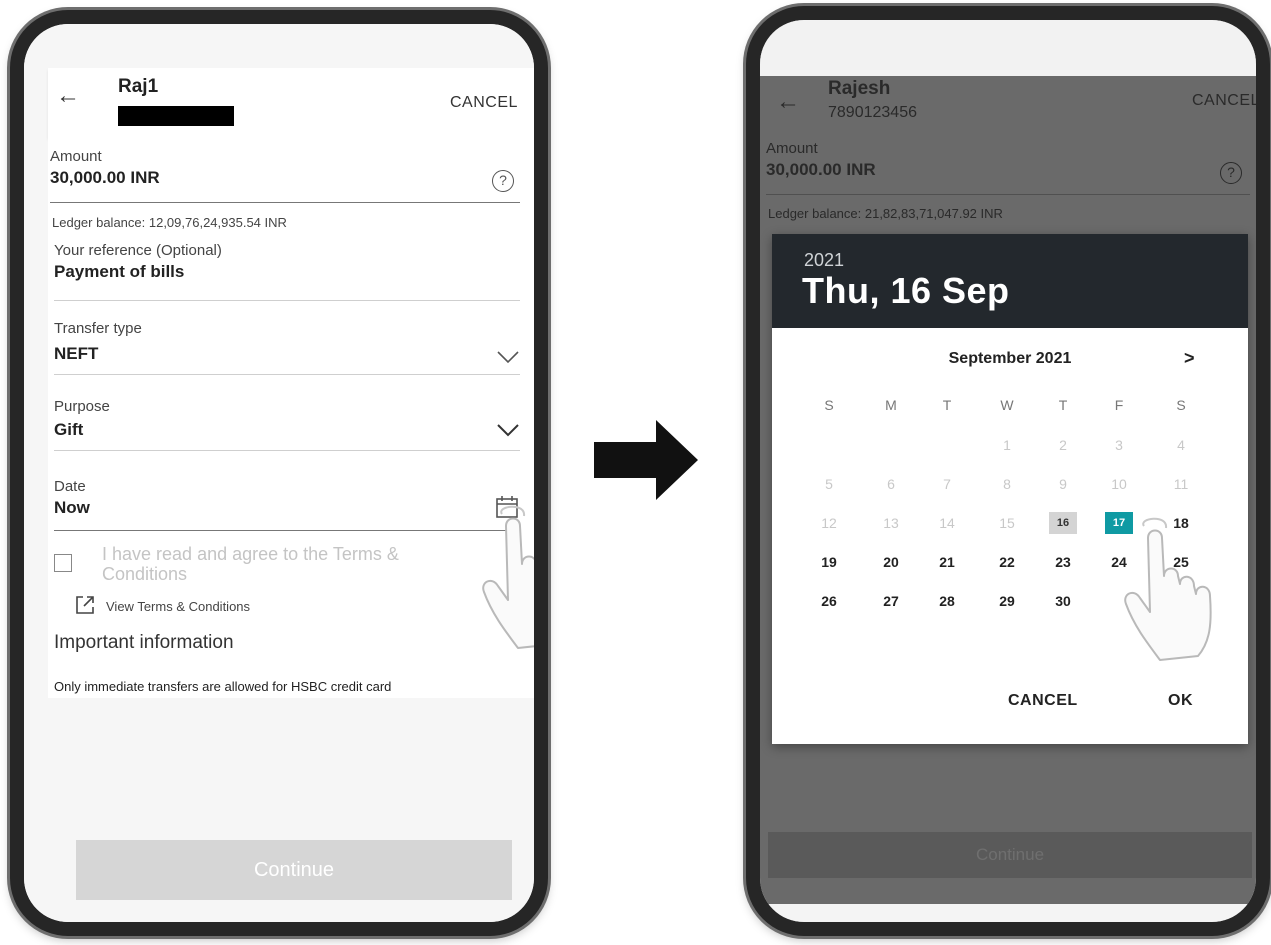 The height and width of the screenshot is (945, 1271). Describe the element at coordinates (1181, 445) in the screenshot. I see `day-cell: 4` at that location.